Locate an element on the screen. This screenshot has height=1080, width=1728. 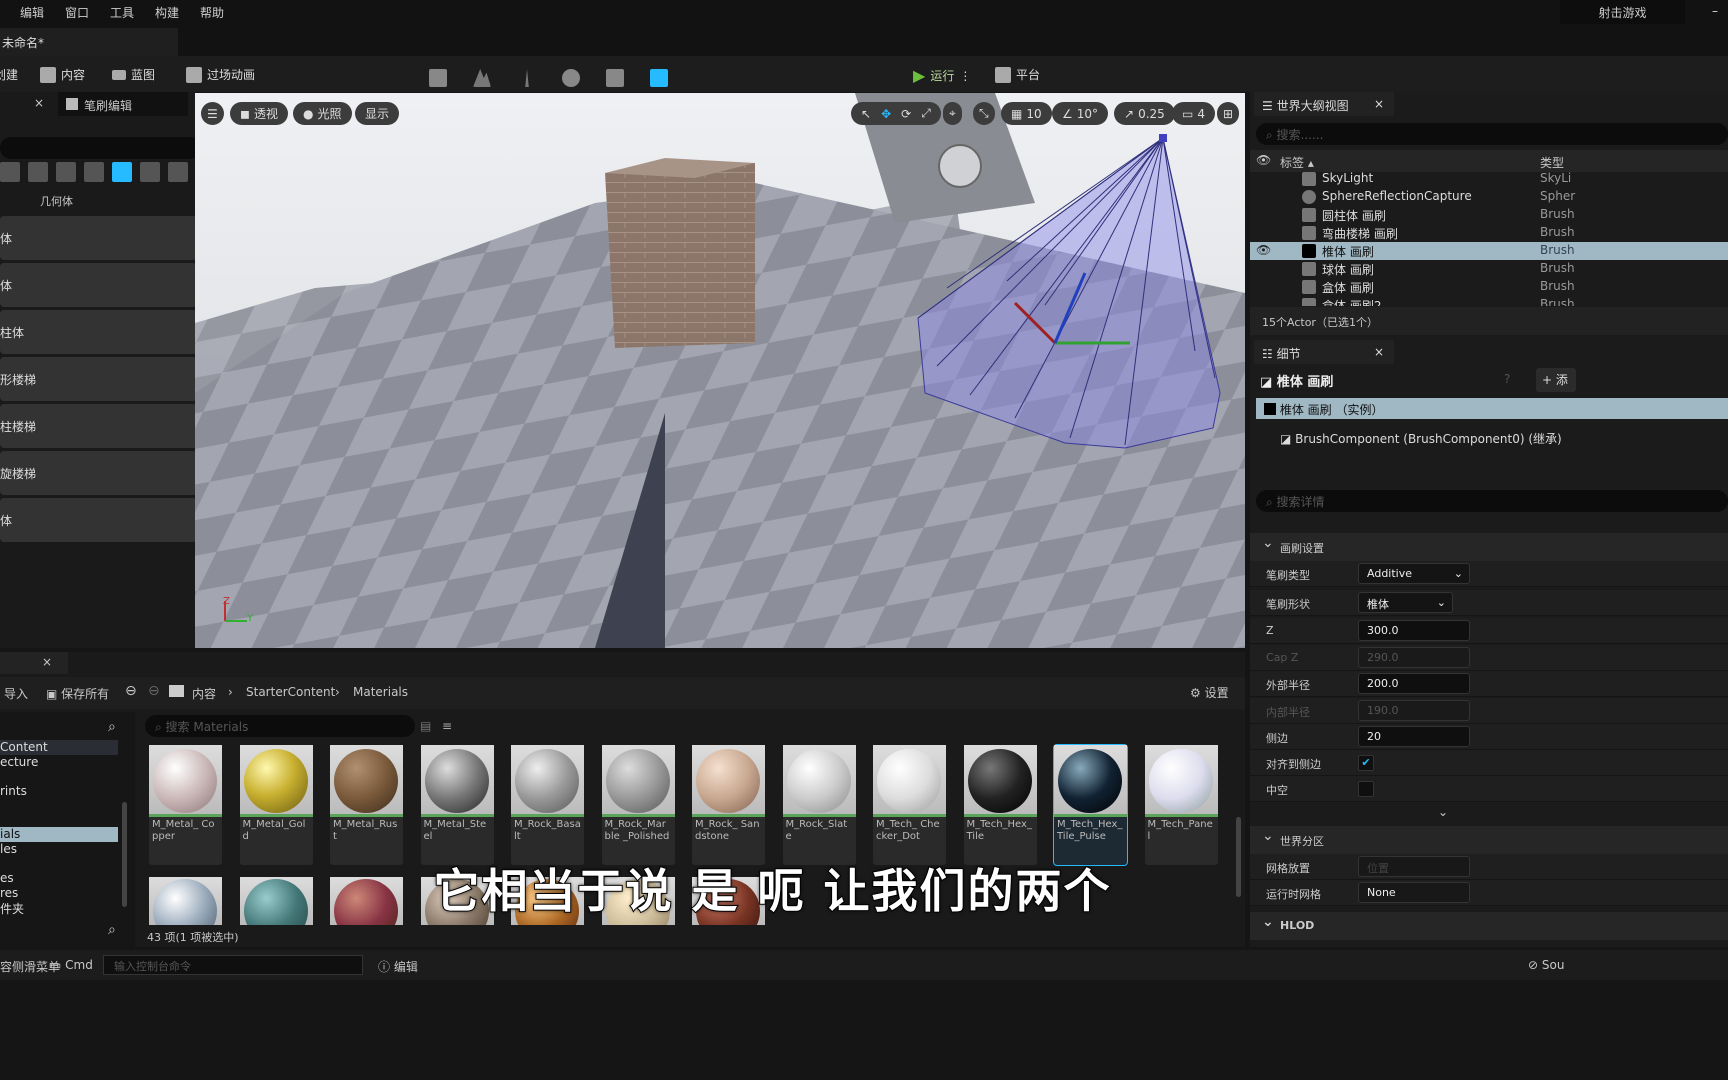
material-tile: M_Tech_Hex_ Tile is located at coordinates (1000, 805).